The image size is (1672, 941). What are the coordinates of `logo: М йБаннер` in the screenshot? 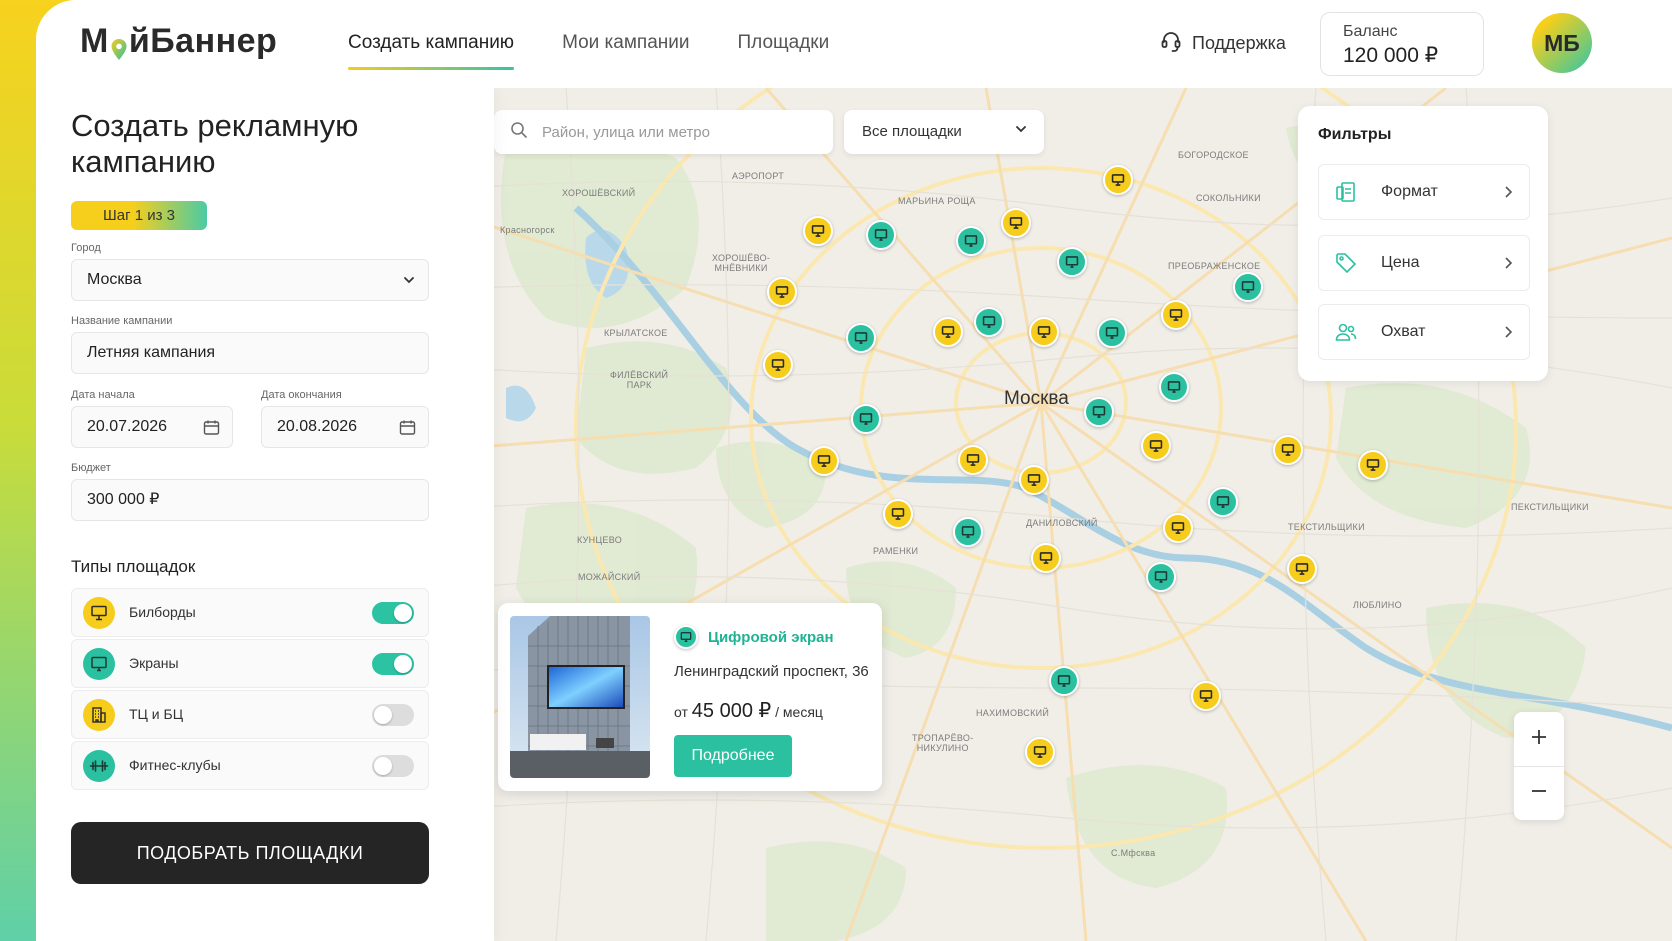 It's located at (178, 41).